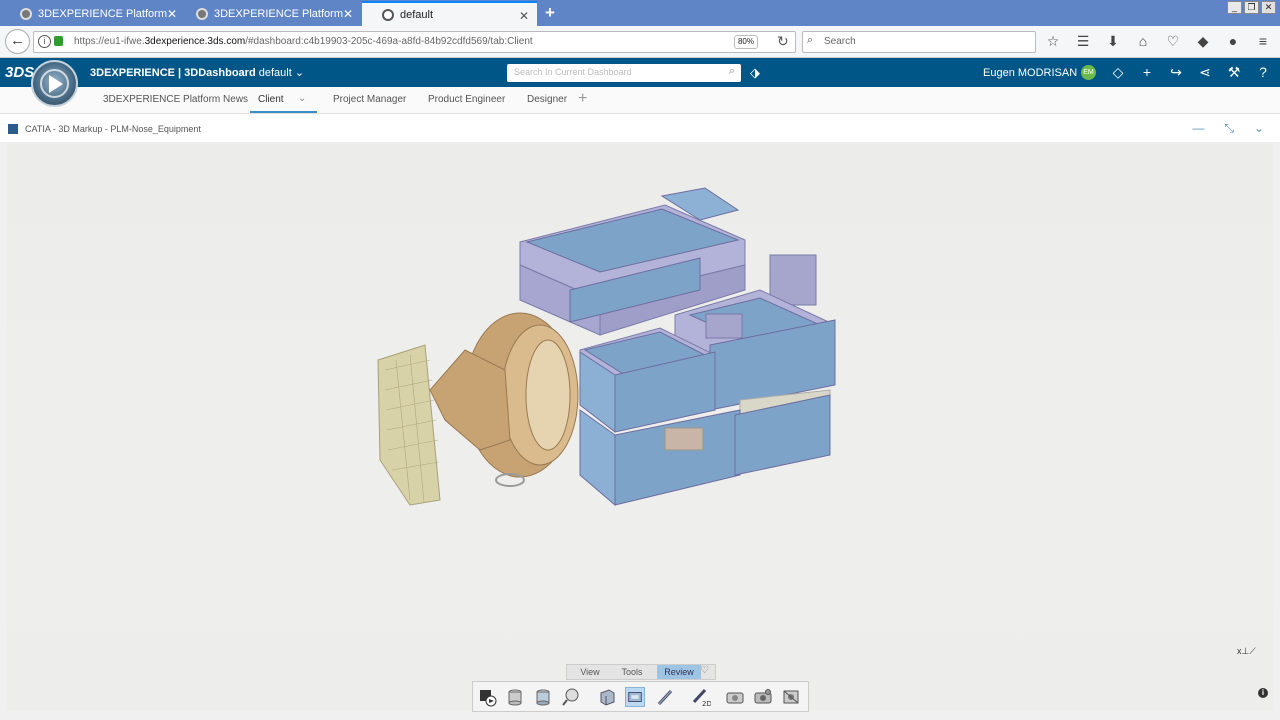  Describe the element at coordinates (1268, 7) in the screenshot. I see `close-window-button: ✕` at that location.